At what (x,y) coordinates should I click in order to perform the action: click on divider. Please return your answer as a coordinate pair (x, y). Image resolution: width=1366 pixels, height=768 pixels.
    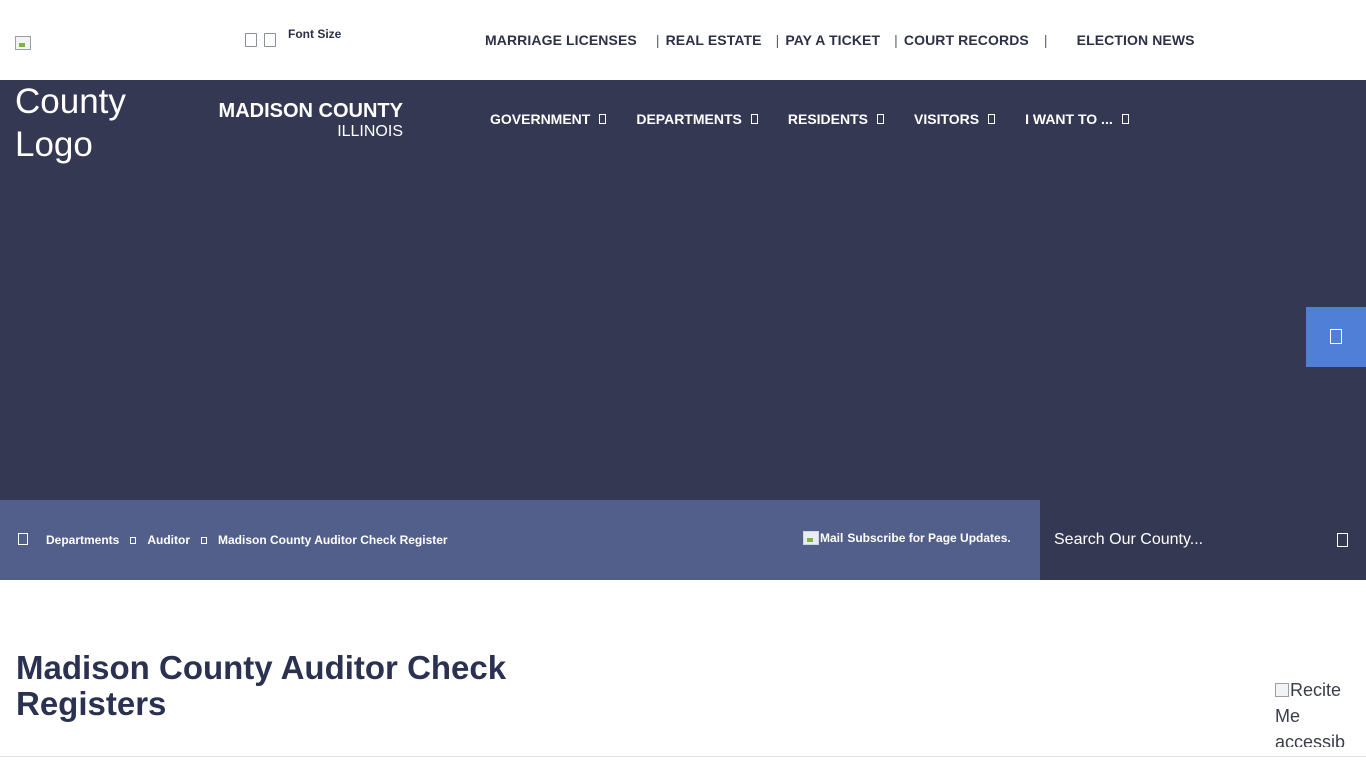
    Looking at the image, I should click on (683, 756).